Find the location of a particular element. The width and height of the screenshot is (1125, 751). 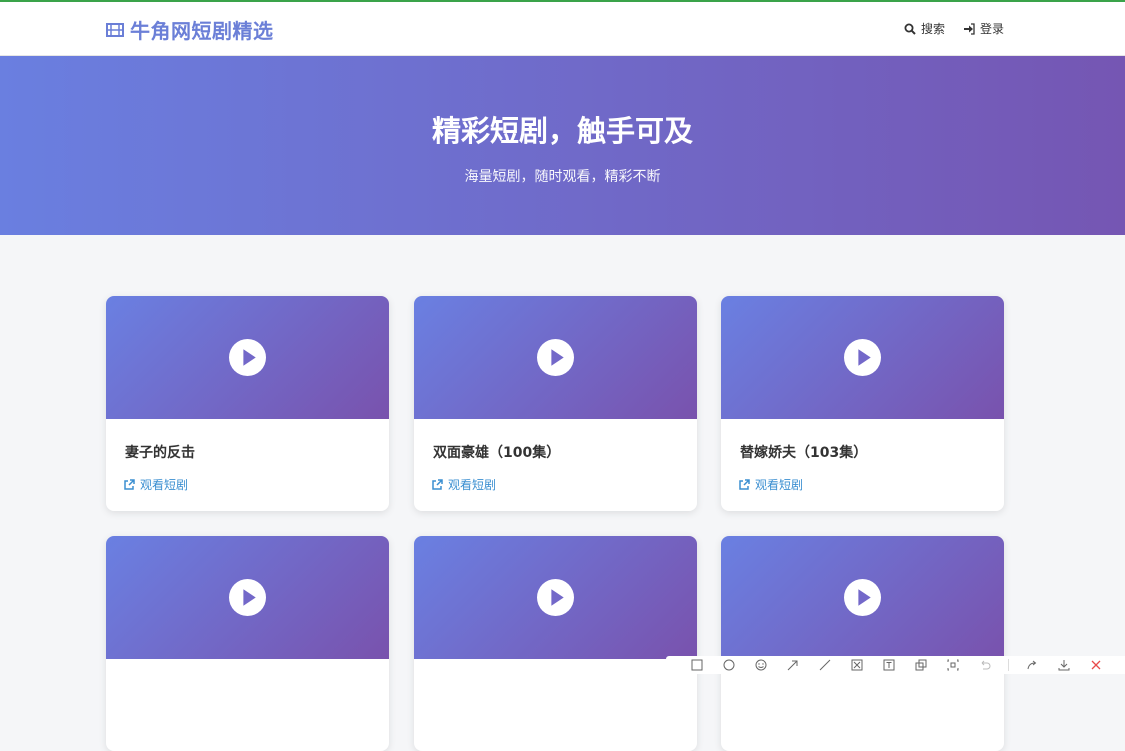

undo-icon is located at coordinates (986, 665).